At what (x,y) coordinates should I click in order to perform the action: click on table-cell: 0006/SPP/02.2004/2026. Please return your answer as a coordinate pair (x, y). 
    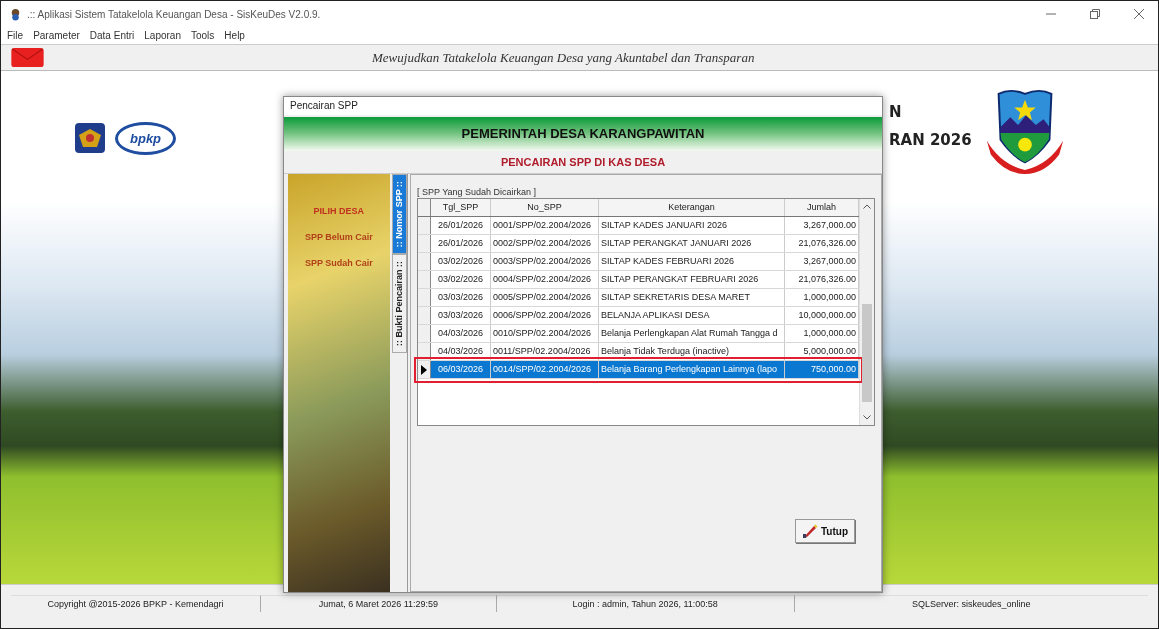
    Looking at the image, I should click on (545, 315).